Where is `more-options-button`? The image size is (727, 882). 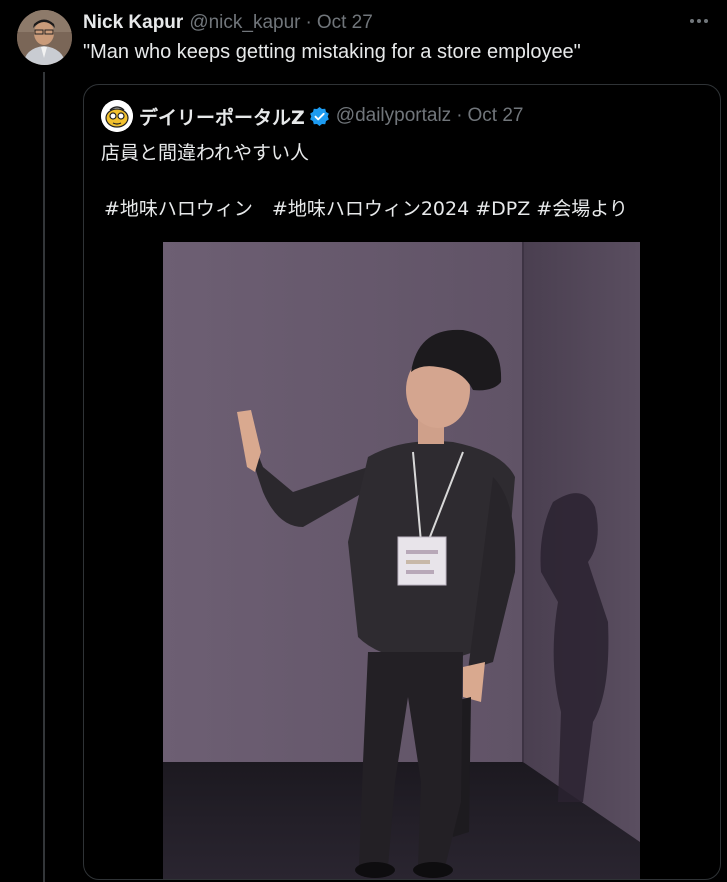
more-options-button is located at coordinates (699, 21).